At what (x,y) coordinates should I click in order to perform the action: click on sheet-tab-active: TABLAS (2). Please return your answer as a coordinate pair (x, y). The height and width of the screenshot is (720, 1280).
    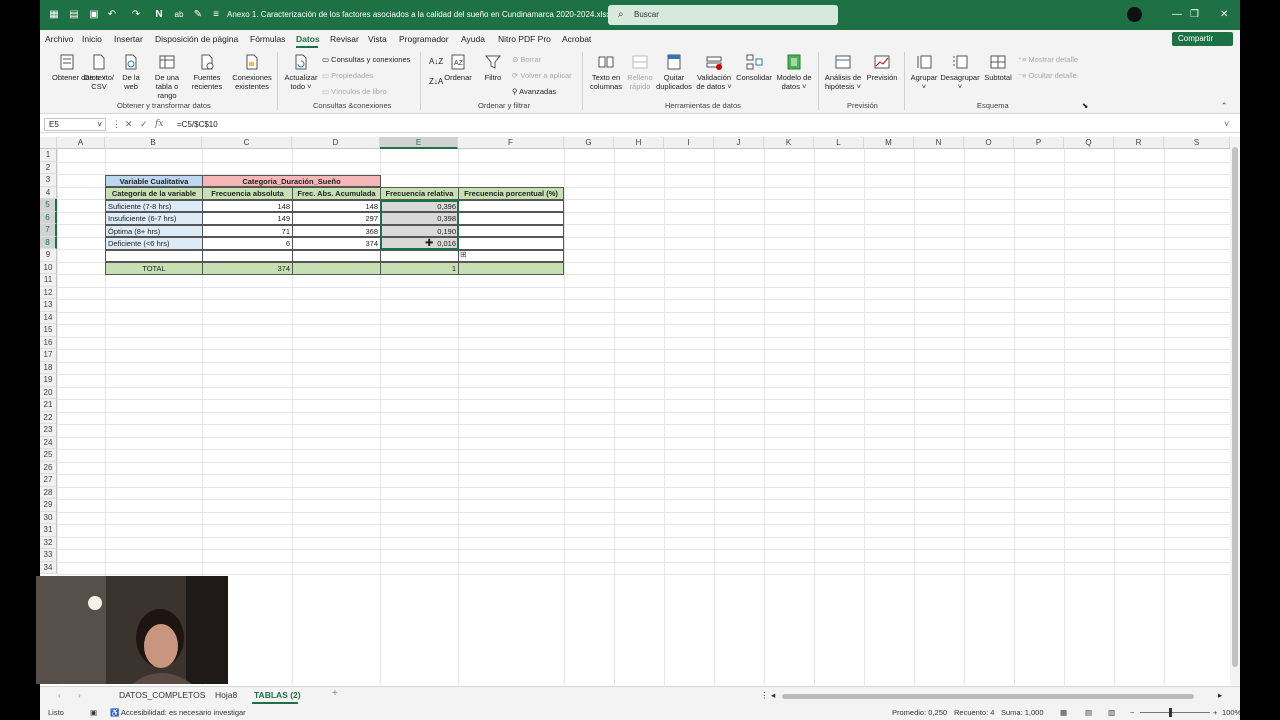
    Looking at the image, I should click on (277, 695).